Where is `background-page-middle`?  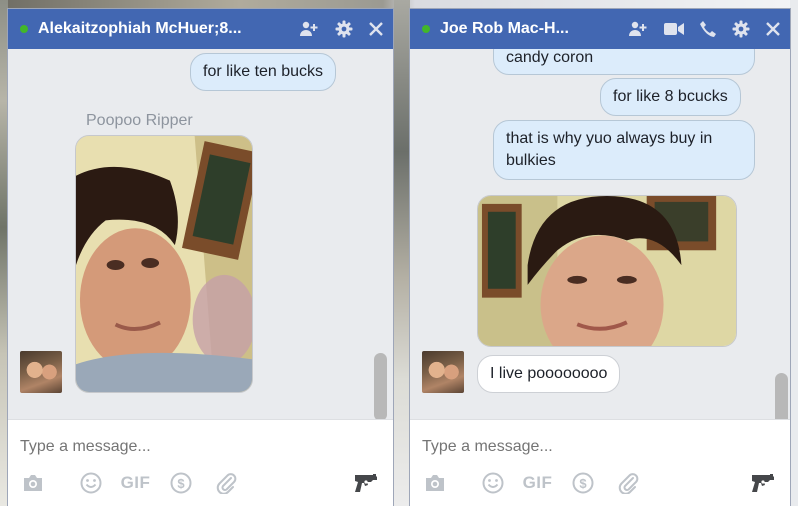 background-page-middle is located at coordinates (402, 253).